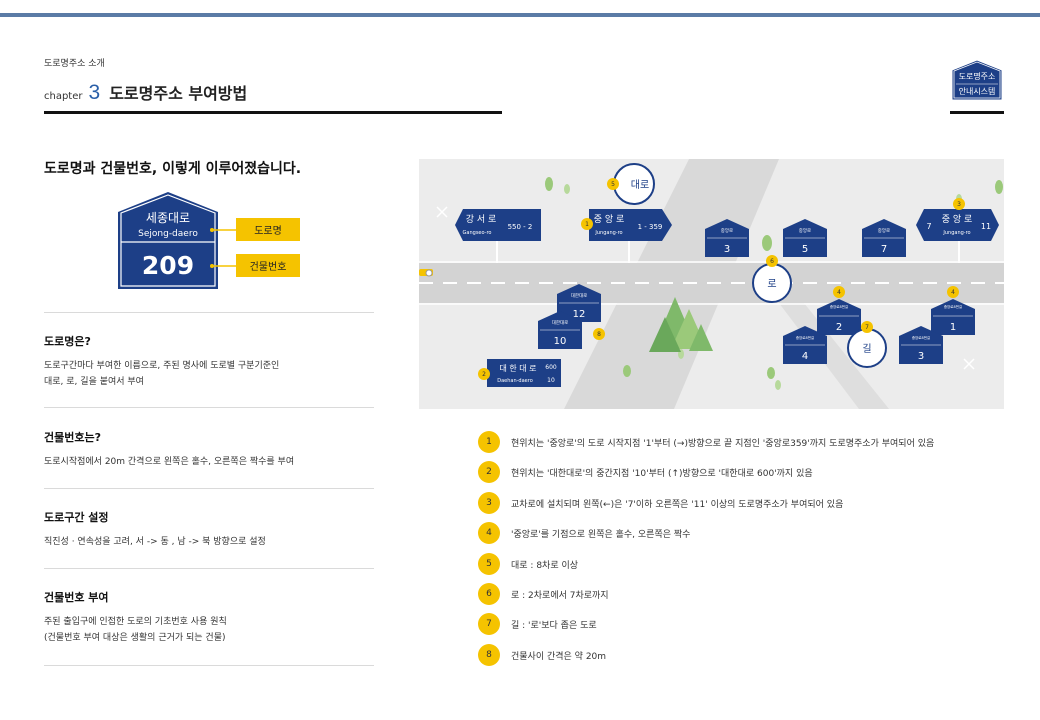  What do you see at coordinates (957, 219) in the screenshot?
I see `sign-cross-name: 중 앙 로` at bounding box center [957, 219].